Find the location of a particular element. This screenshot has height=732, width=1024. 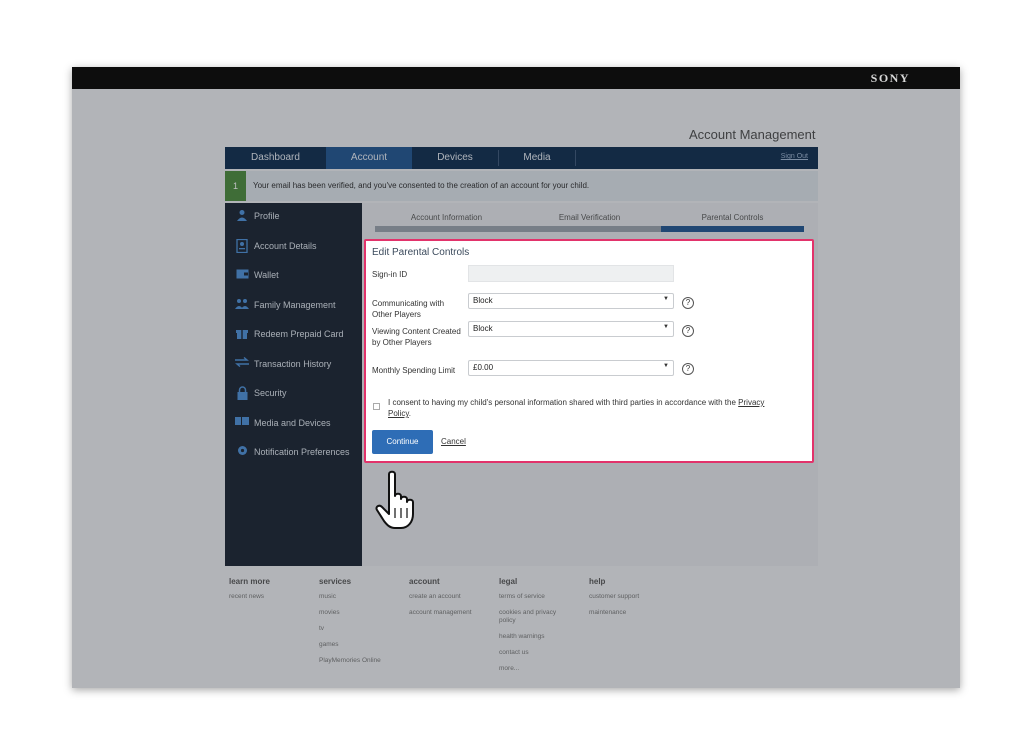

communicating-select: Block ▼ is located at coordinates (571, 301).